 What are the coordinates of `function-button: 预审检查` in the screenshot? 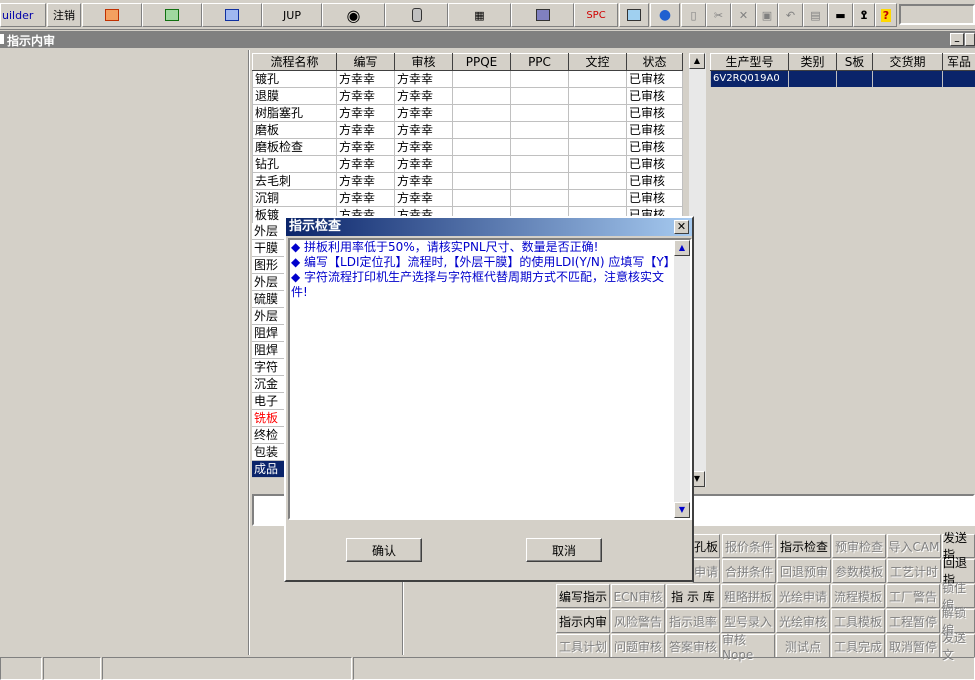 It's located at (859, 546).